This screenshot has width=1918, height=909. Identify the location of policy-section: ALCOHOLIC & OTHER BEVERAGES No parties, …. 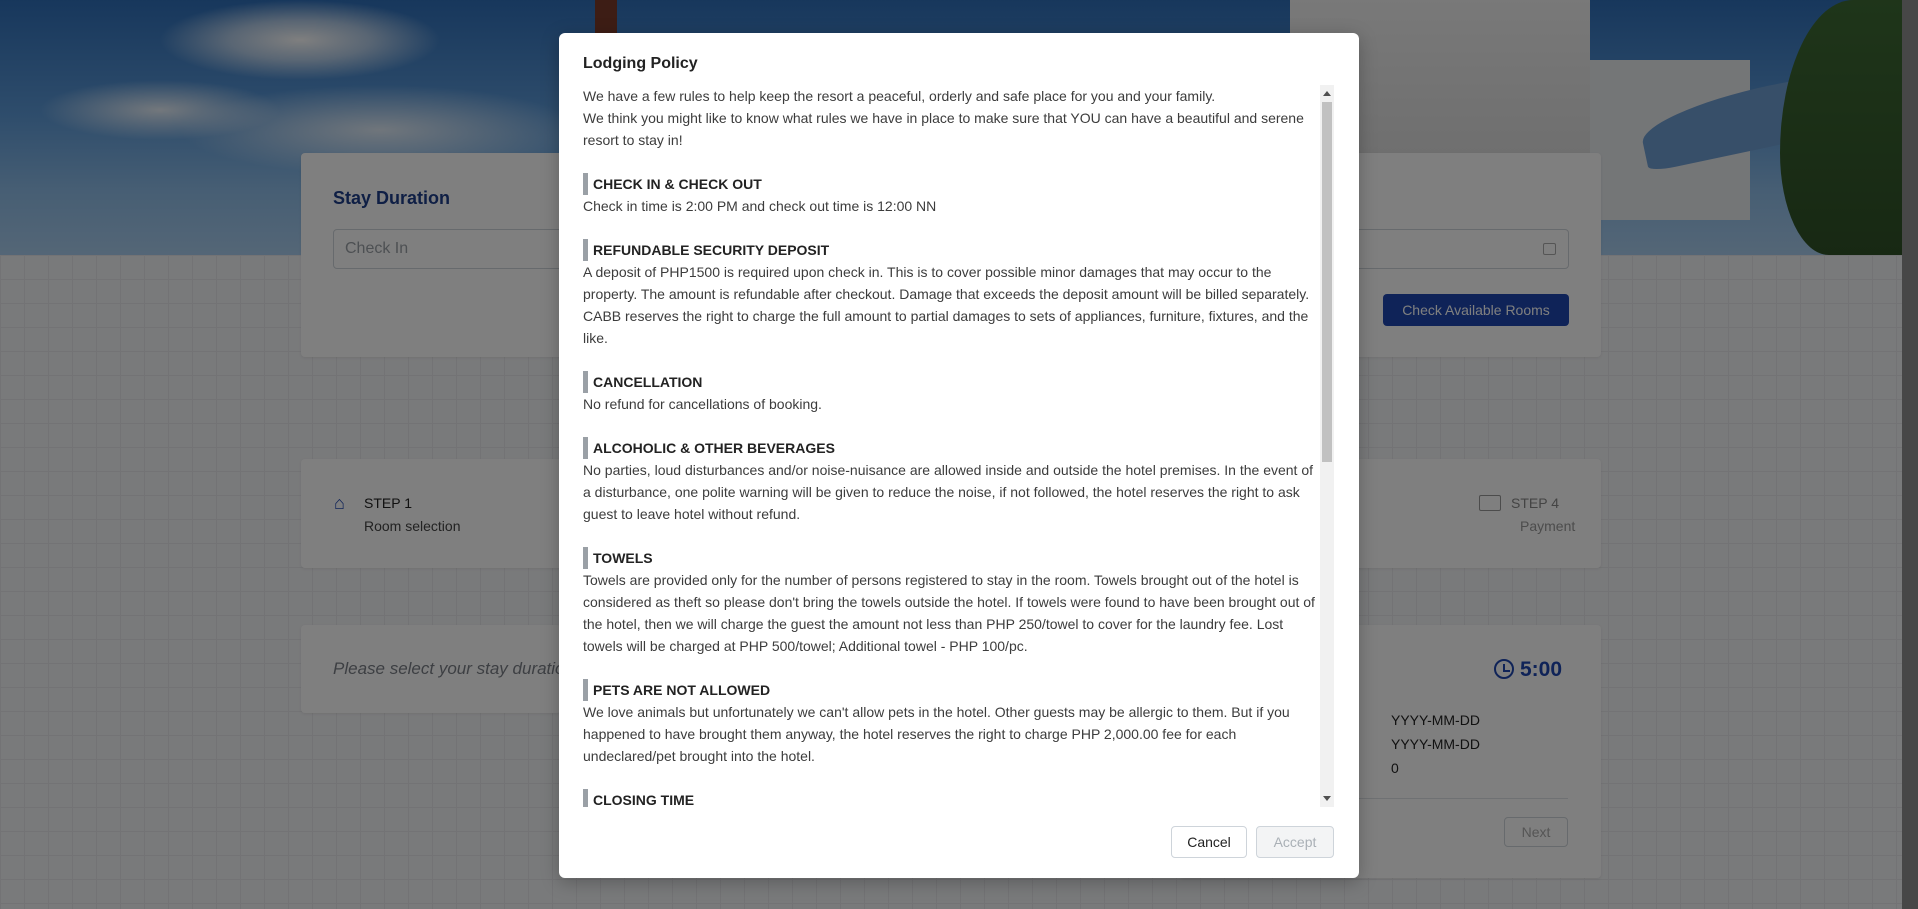
(951, 481).